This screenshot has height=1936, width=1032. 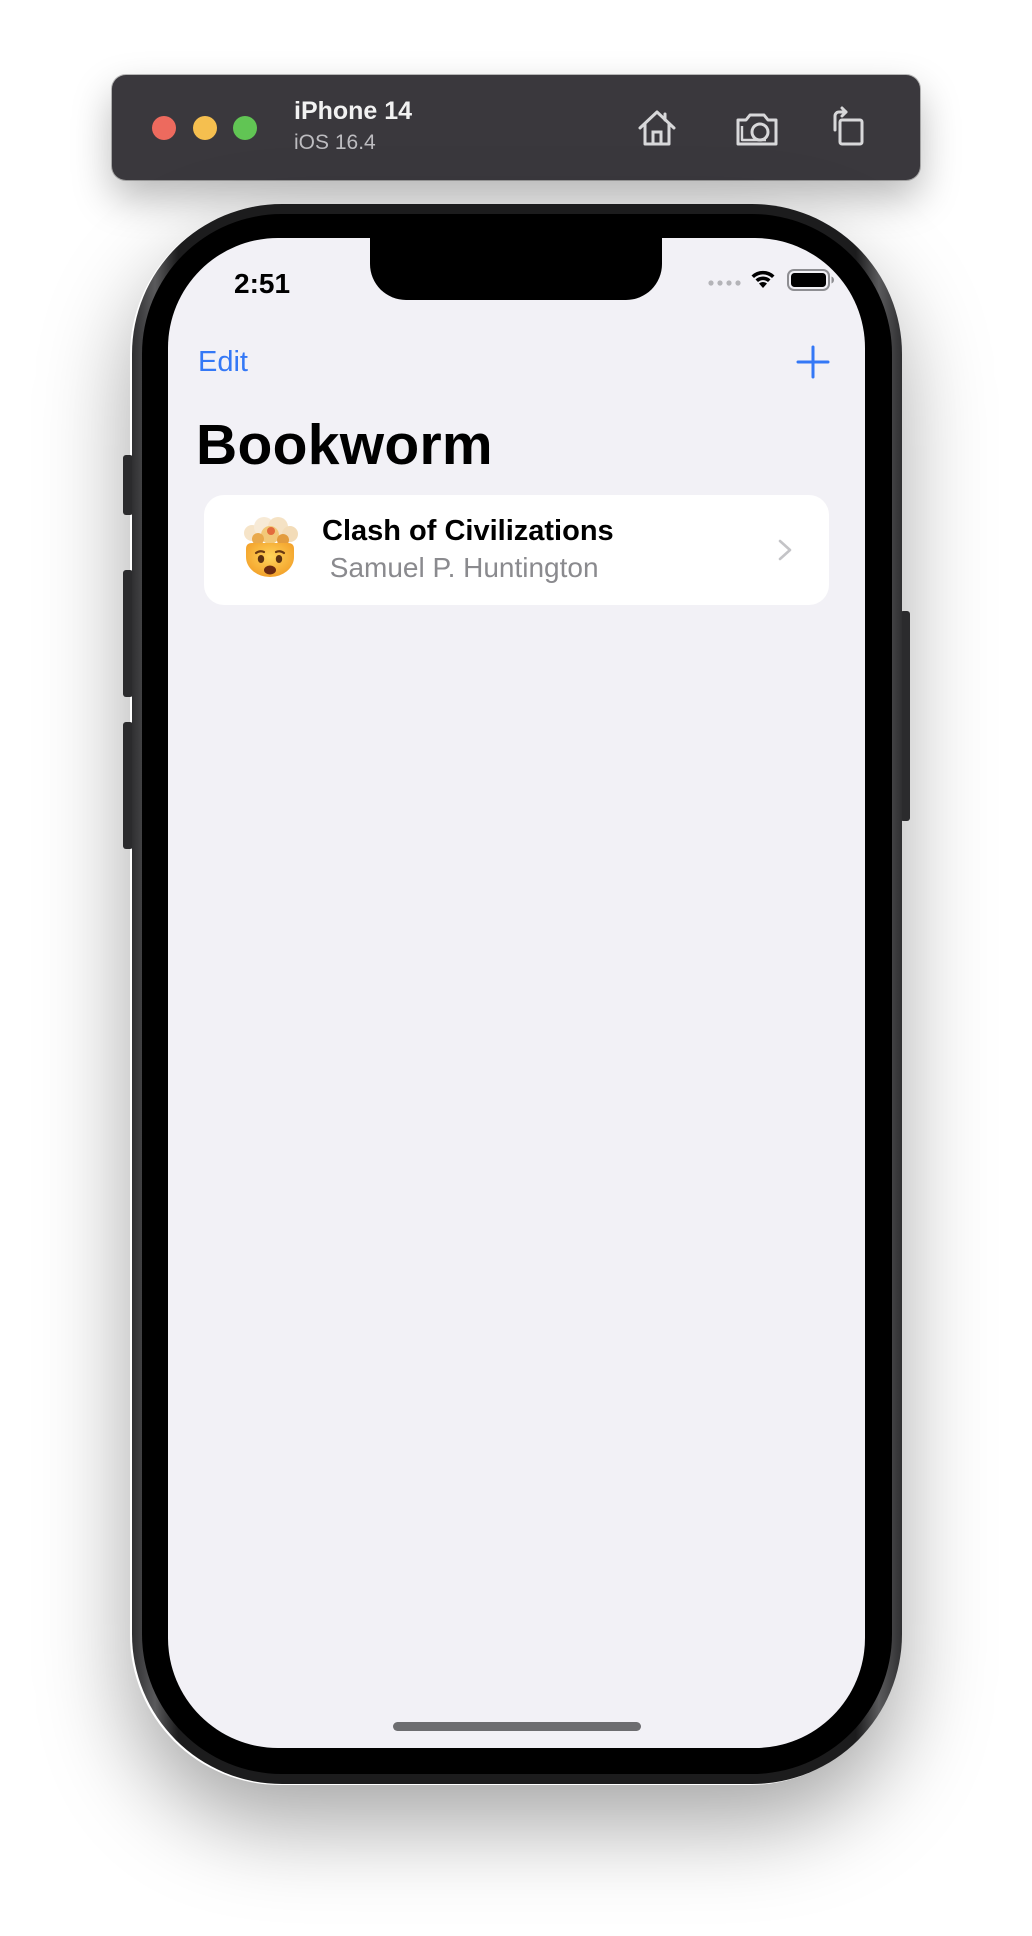 What do you see at coordinates (164, 128) in the screenshot?
I see `close-window-button` at bounding box center [164, 128].